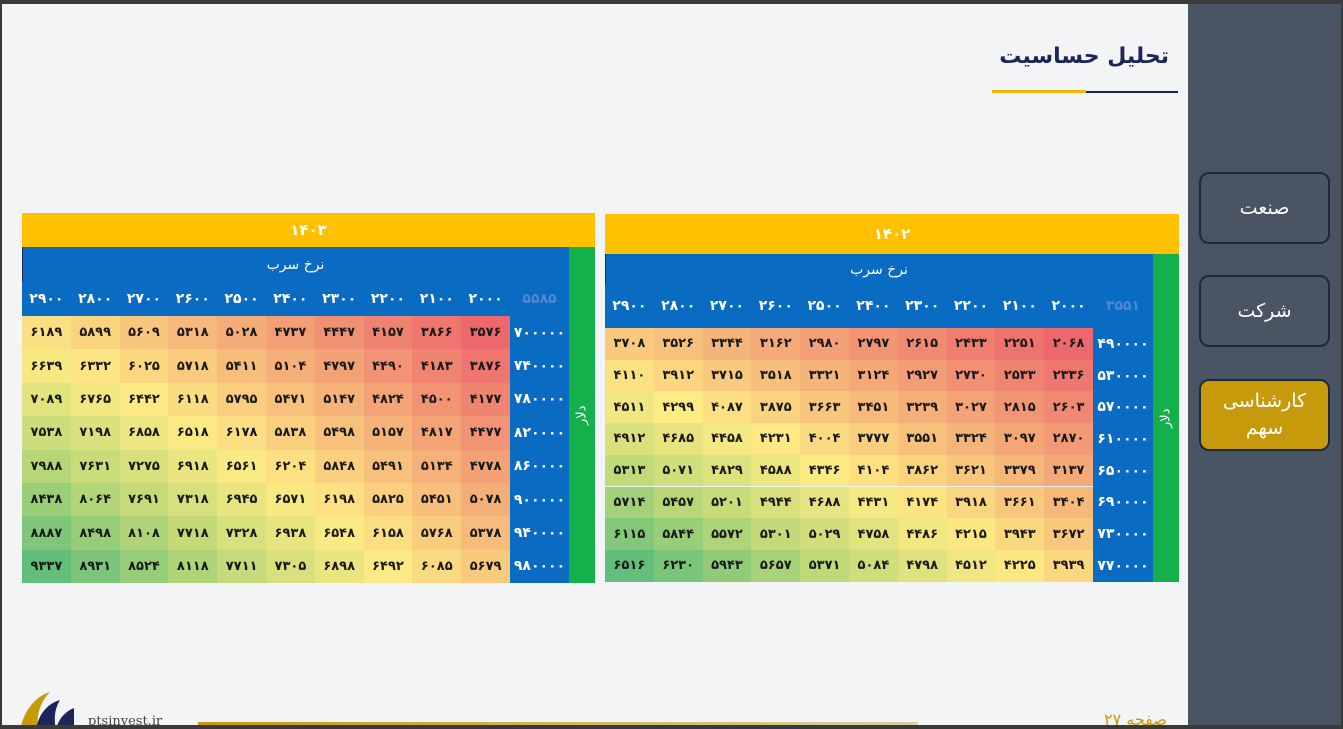  What do you see at coordinates (1020, 565) in the screenshot?
I see `data-cell: ۴۲۲۵` at bounding box center [1020, 565].